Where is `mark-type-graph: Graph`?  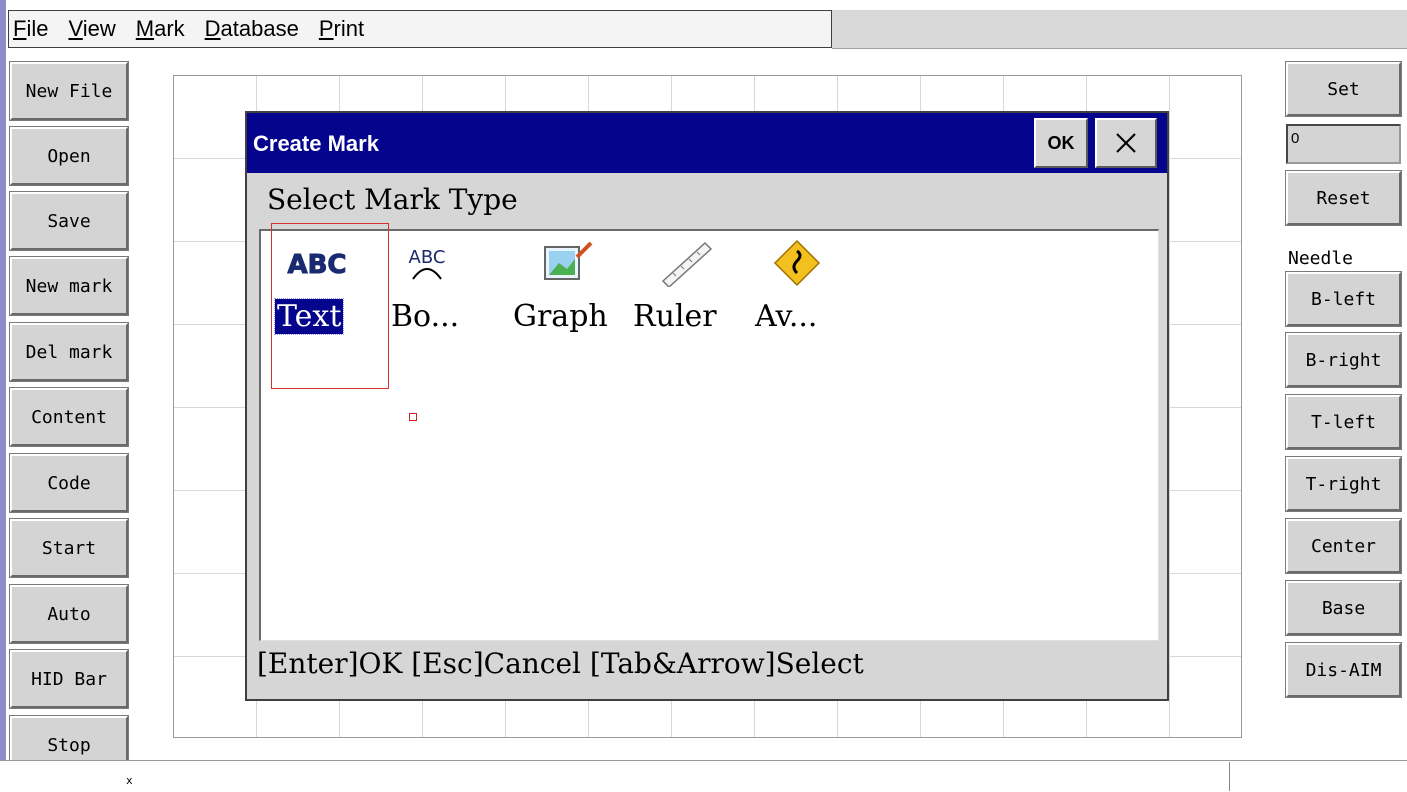
mark-type-graph: Graph is located at coordinates (568, 306).